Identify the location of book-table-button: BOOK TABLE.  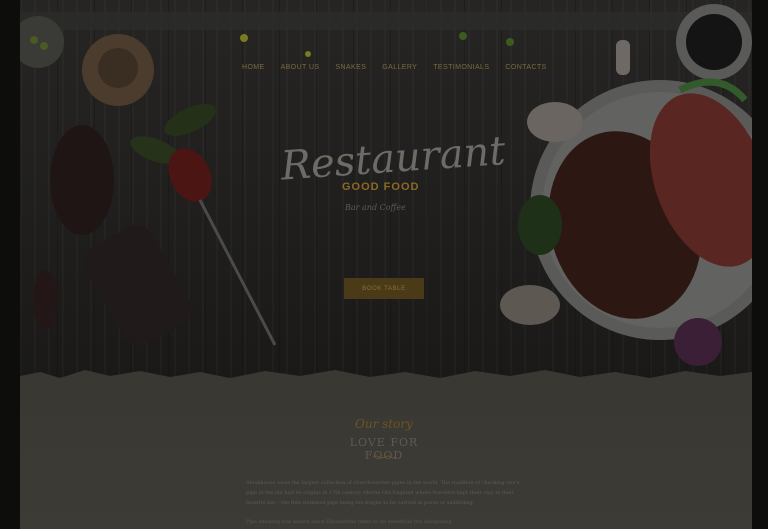
(384, 288).